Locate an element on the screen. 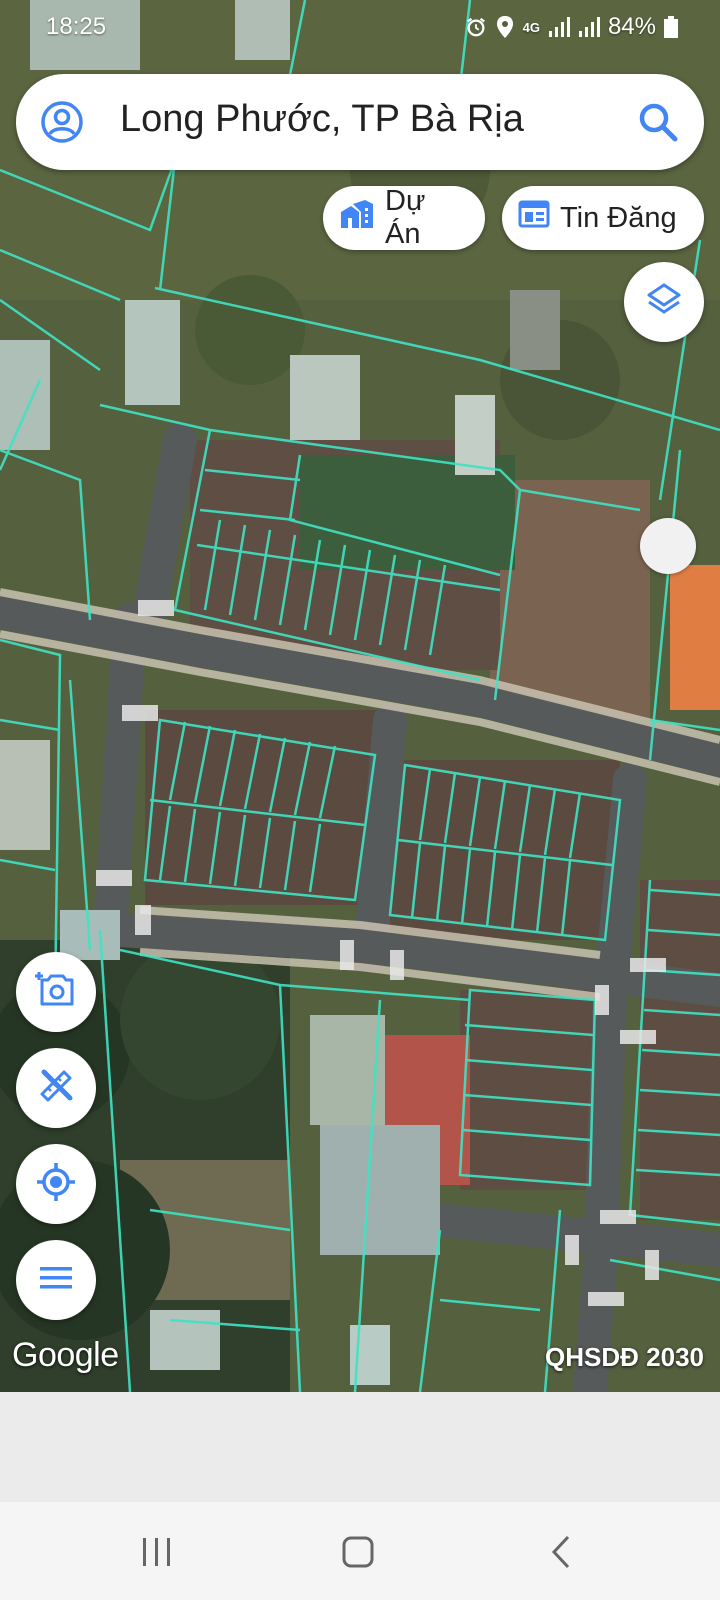 The width and height of the screenshot is (720, 1600). signal-1-icon is located at coordinates (559, 27).